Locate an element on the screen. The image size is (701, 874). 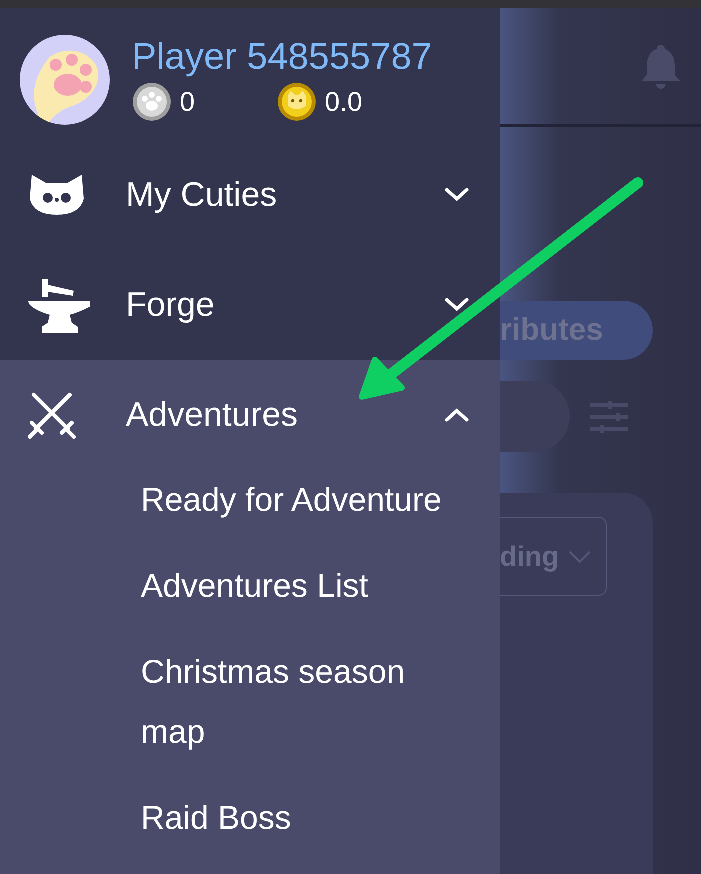
player-name: Player 548555787 is located at coordinates (282, 57).